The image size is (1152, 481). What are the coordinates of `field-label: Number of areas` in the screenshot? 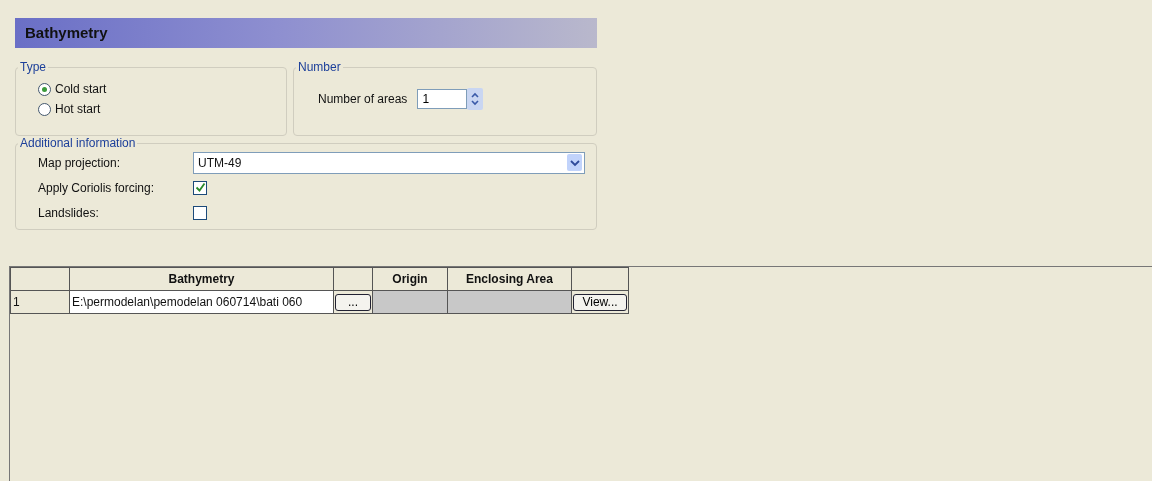 It's located at (363, 99).